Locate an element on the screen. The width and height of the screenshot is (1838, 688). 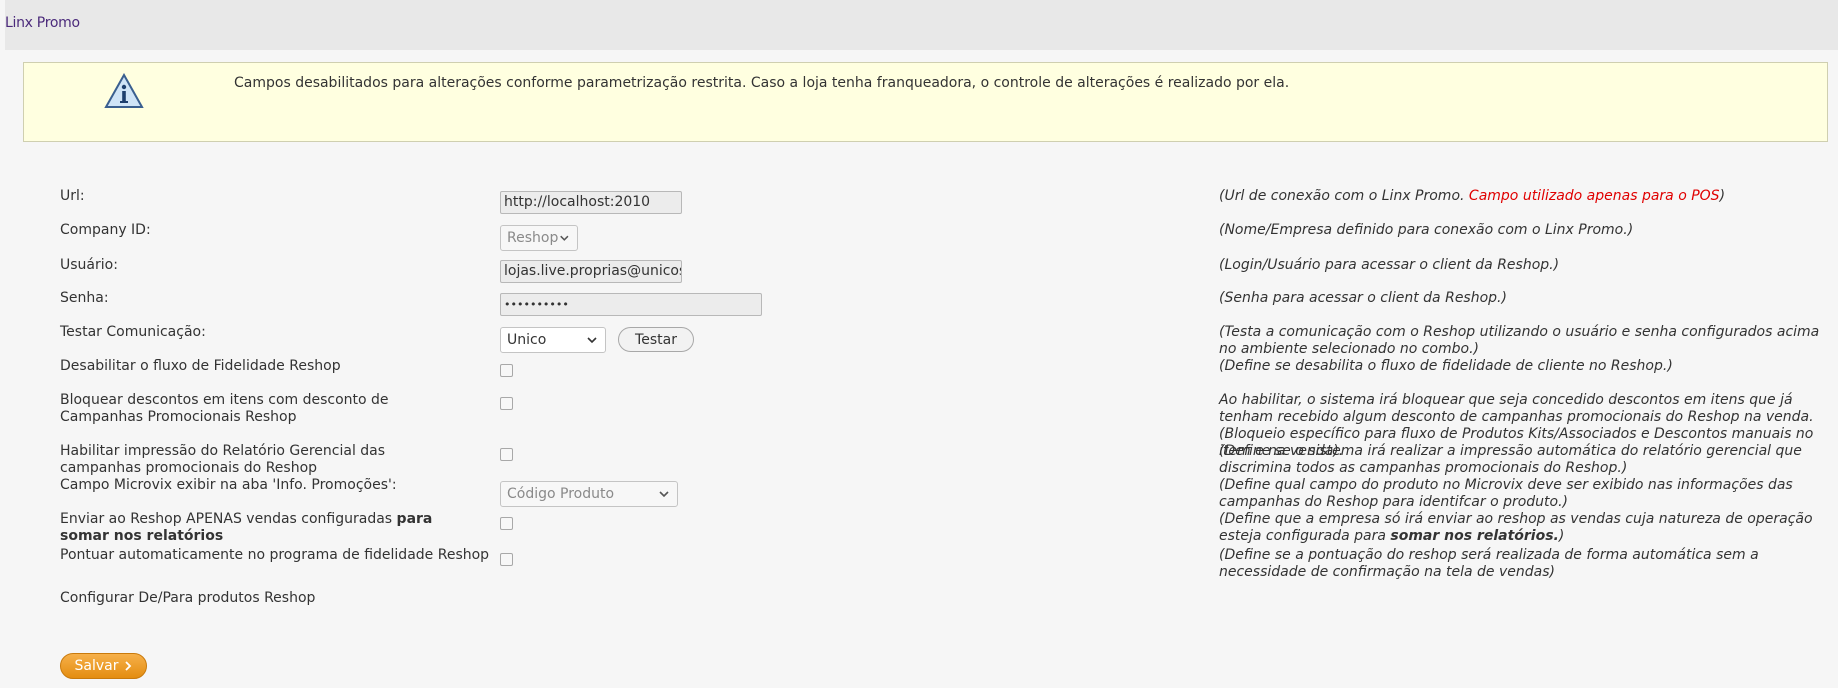
send-sales-desc-end: ) is located at coordinates (1561, 536).